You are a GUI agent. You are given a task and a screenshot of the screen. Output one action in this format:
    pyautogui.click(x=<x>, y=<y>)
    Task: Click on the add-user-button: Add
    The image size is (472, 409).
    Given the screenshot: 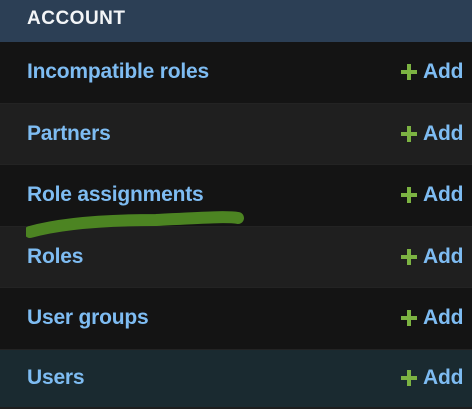 What is the action you would take?
    pyautogui.click(x=431, y=378)
    